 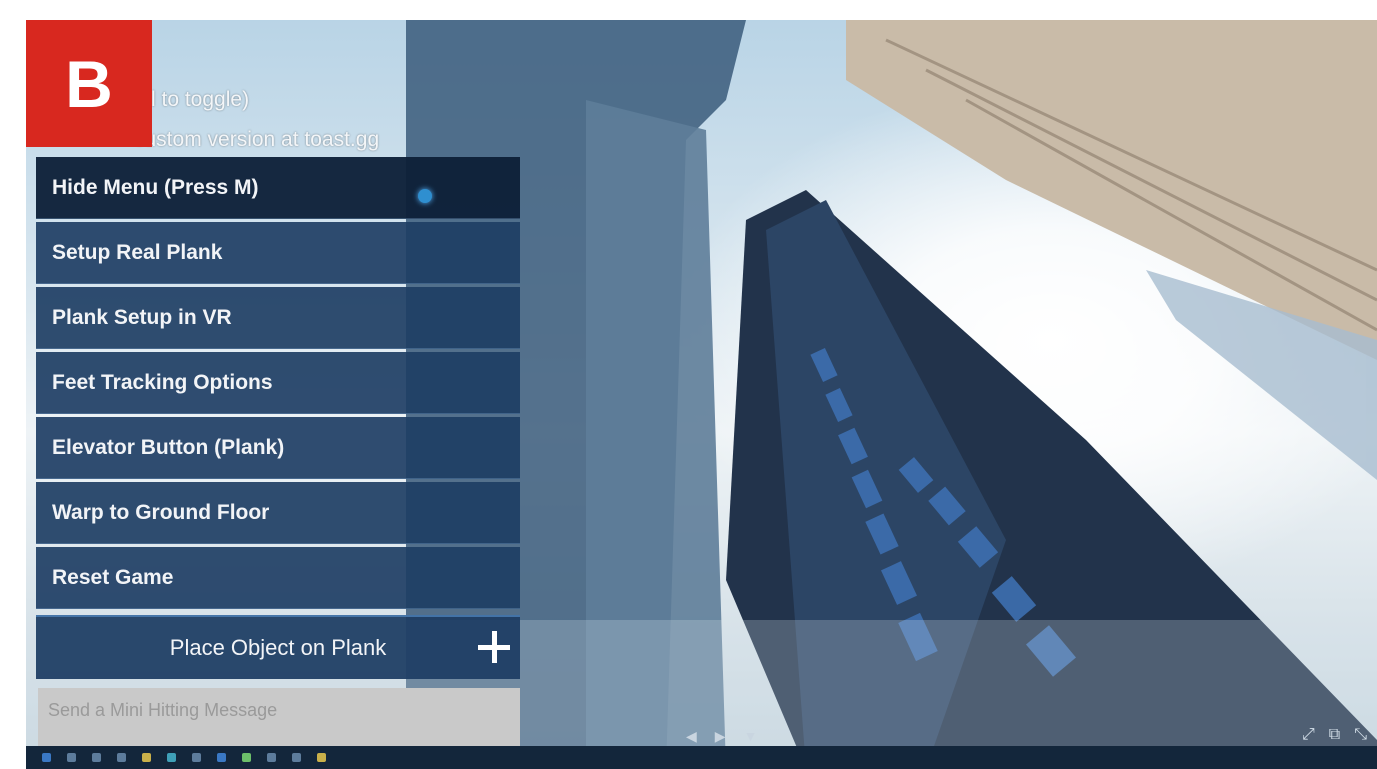 What do you see at coordinates (113, 577) in the screenshot?
I see `menu-item-label: Reset Game` at bounding box center [113, 577].